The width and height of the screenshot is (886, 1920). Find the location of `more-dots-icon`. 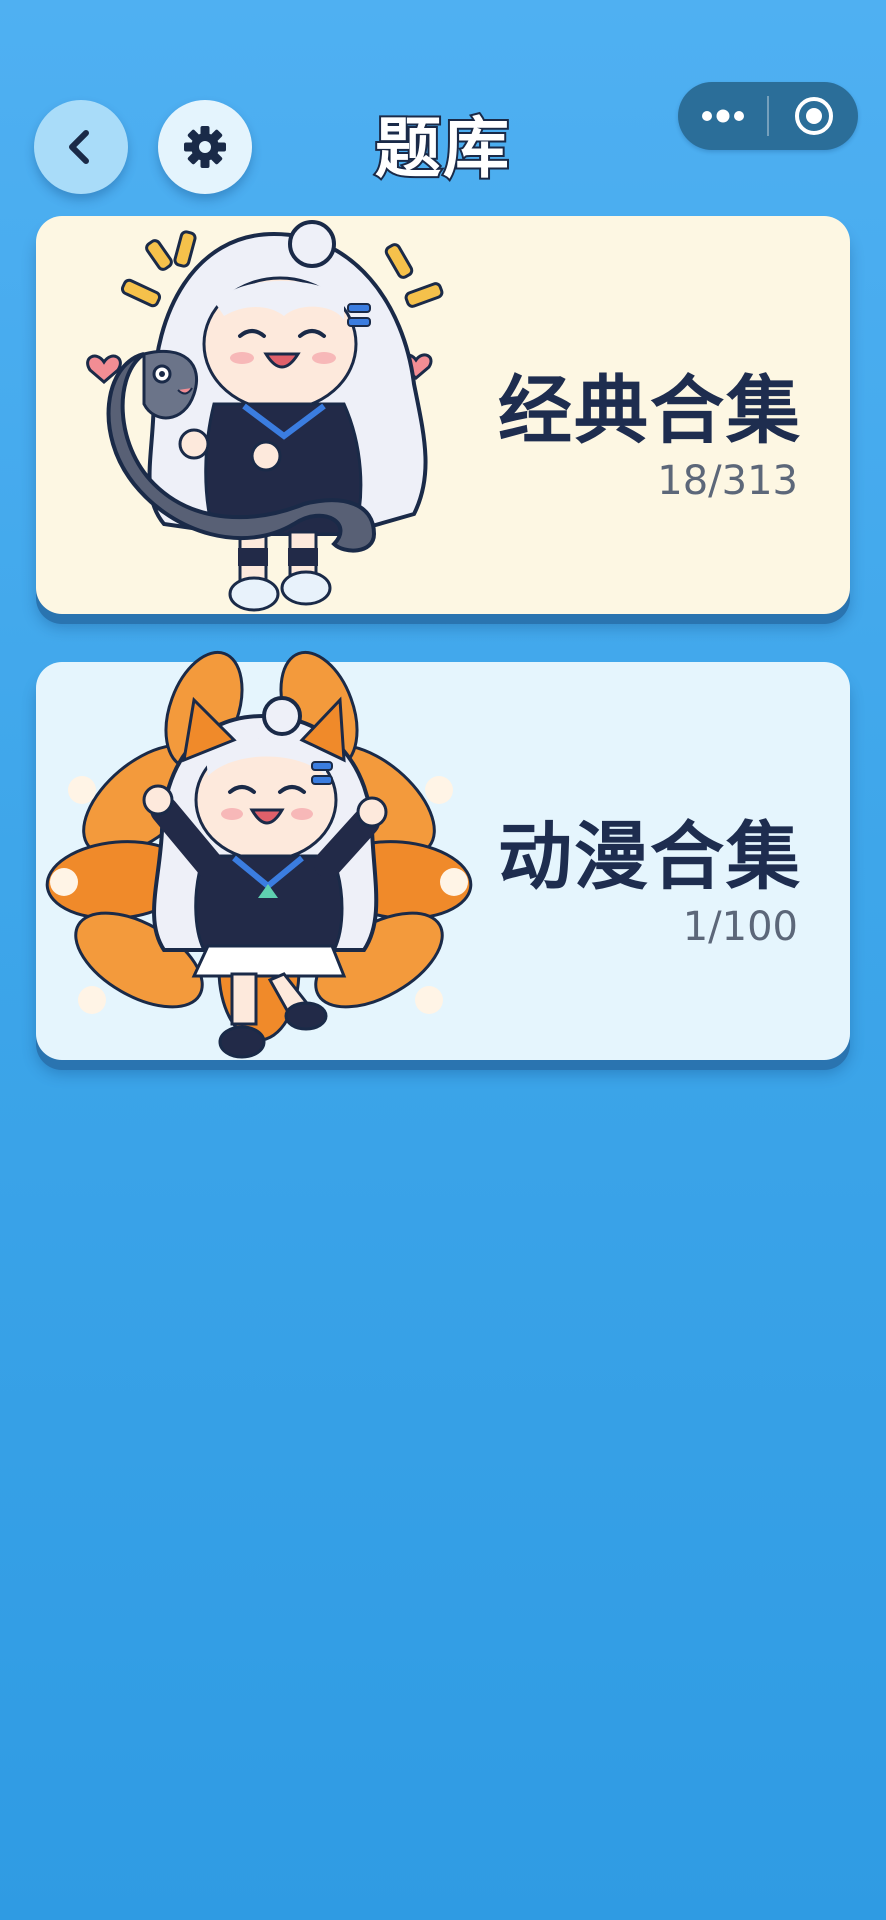

more-dots-icon is located at coordinates (722, 116).